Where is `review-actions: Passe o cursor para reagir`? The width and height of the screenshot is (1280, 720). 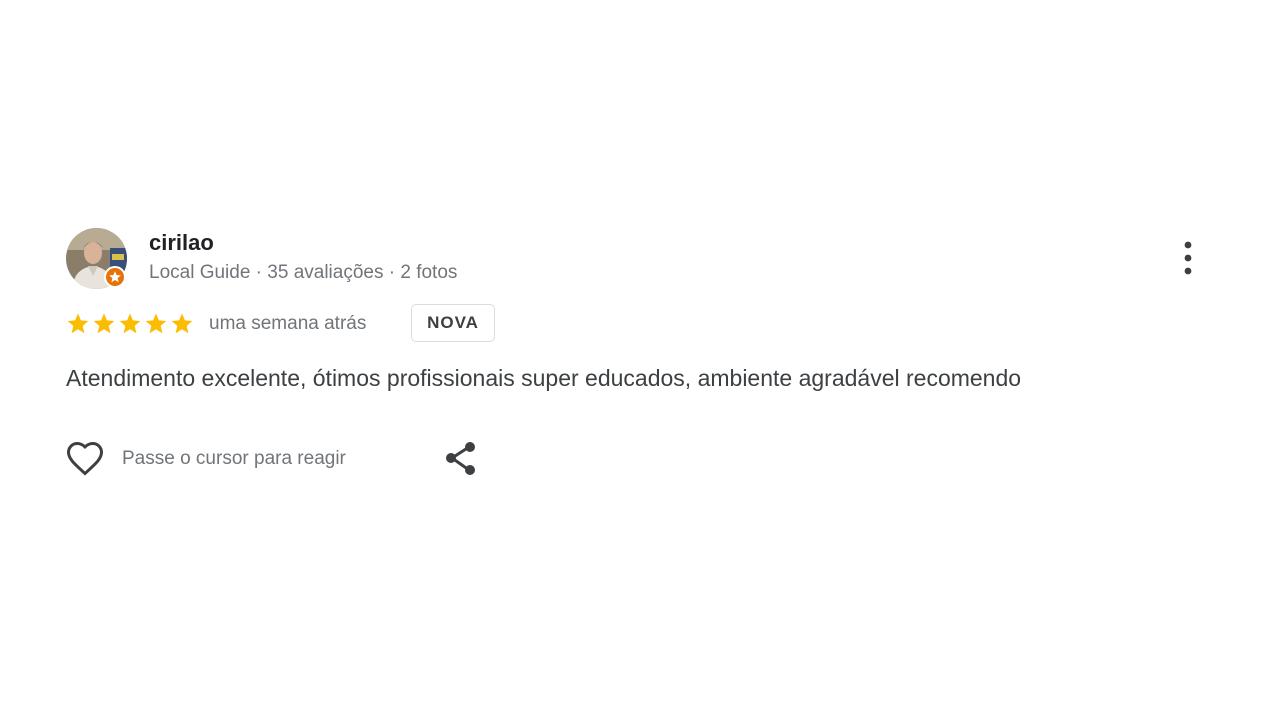 review-actions: Passe o cursor para reagir is located at coordinates (316, 459).